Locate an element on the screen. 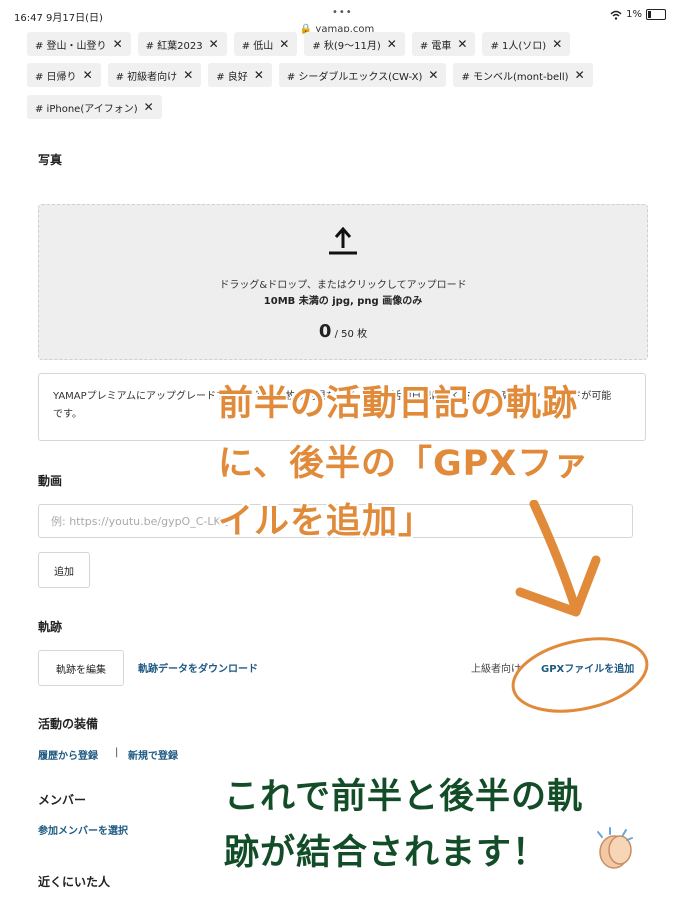 The height and width of the screenshot is (904, 674). members-heading: メンバー is located at coordinates (62, 800).